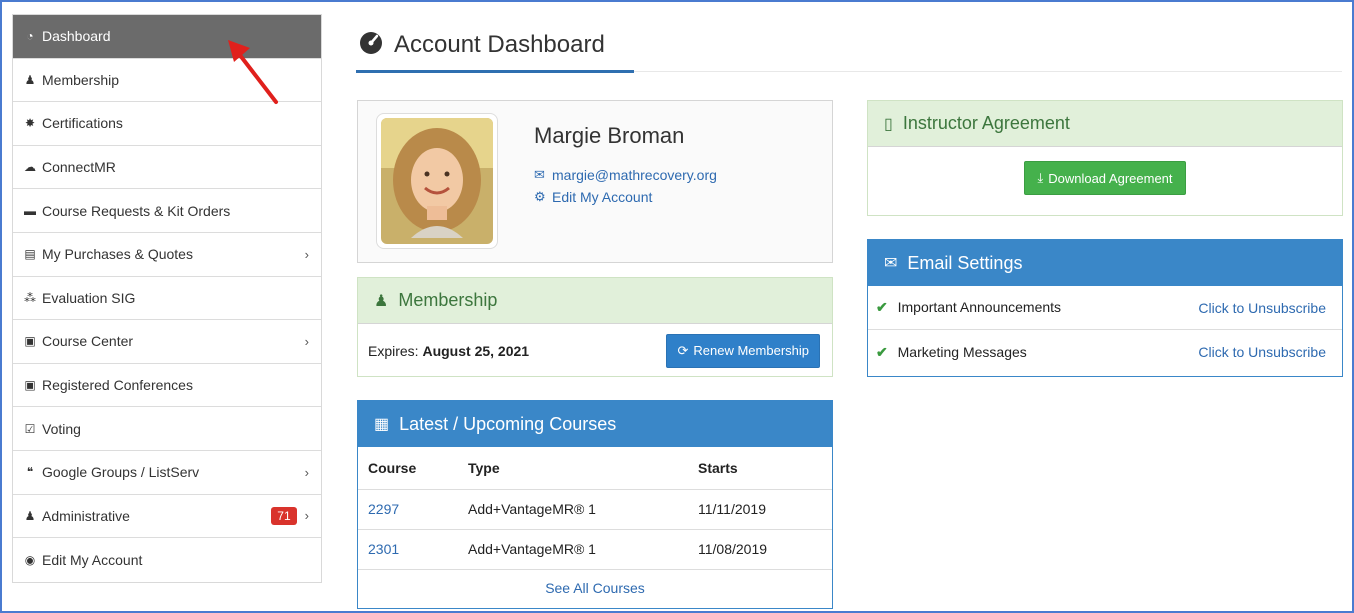 This screenshot has height=613, width=1354. I want to click on sidebar-item-label: Course Requests & Kit Orders, so click(136, 210).